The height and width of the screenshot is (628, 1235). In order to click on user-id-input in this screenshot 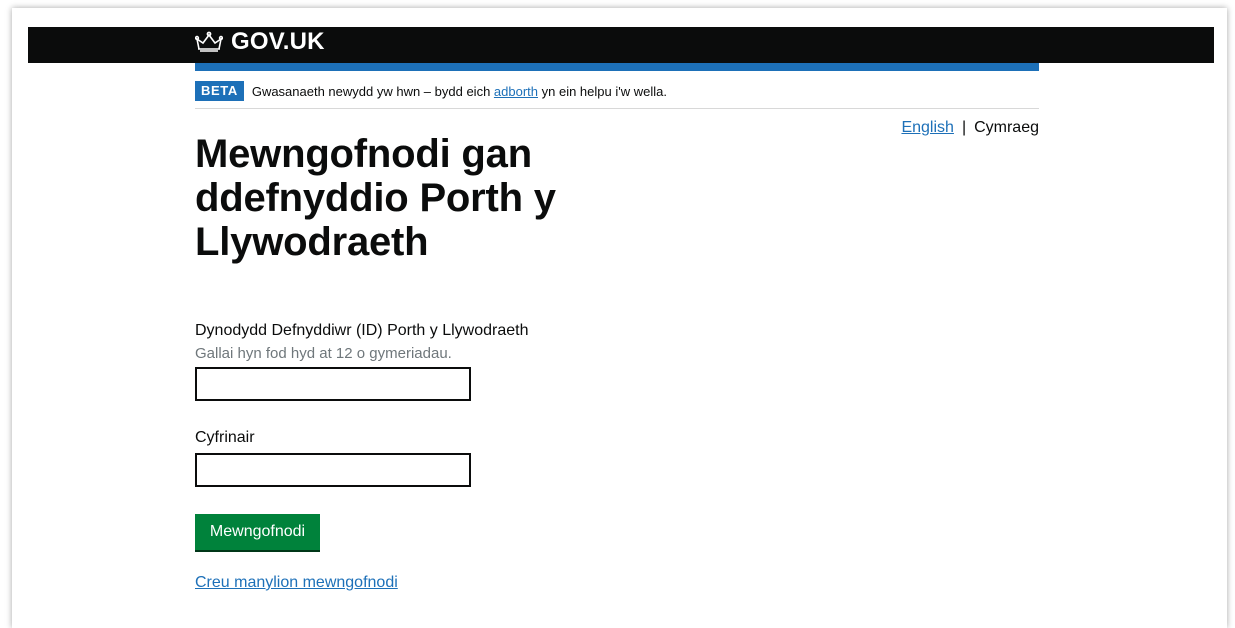, I will do `click(333, 384)`.